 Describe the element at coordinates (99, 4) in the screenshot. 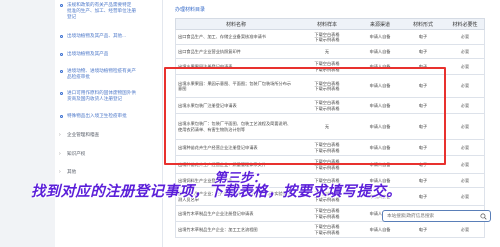

I see `sidebar-item-label: 法规和政策的有关产品需要特定` at that location.